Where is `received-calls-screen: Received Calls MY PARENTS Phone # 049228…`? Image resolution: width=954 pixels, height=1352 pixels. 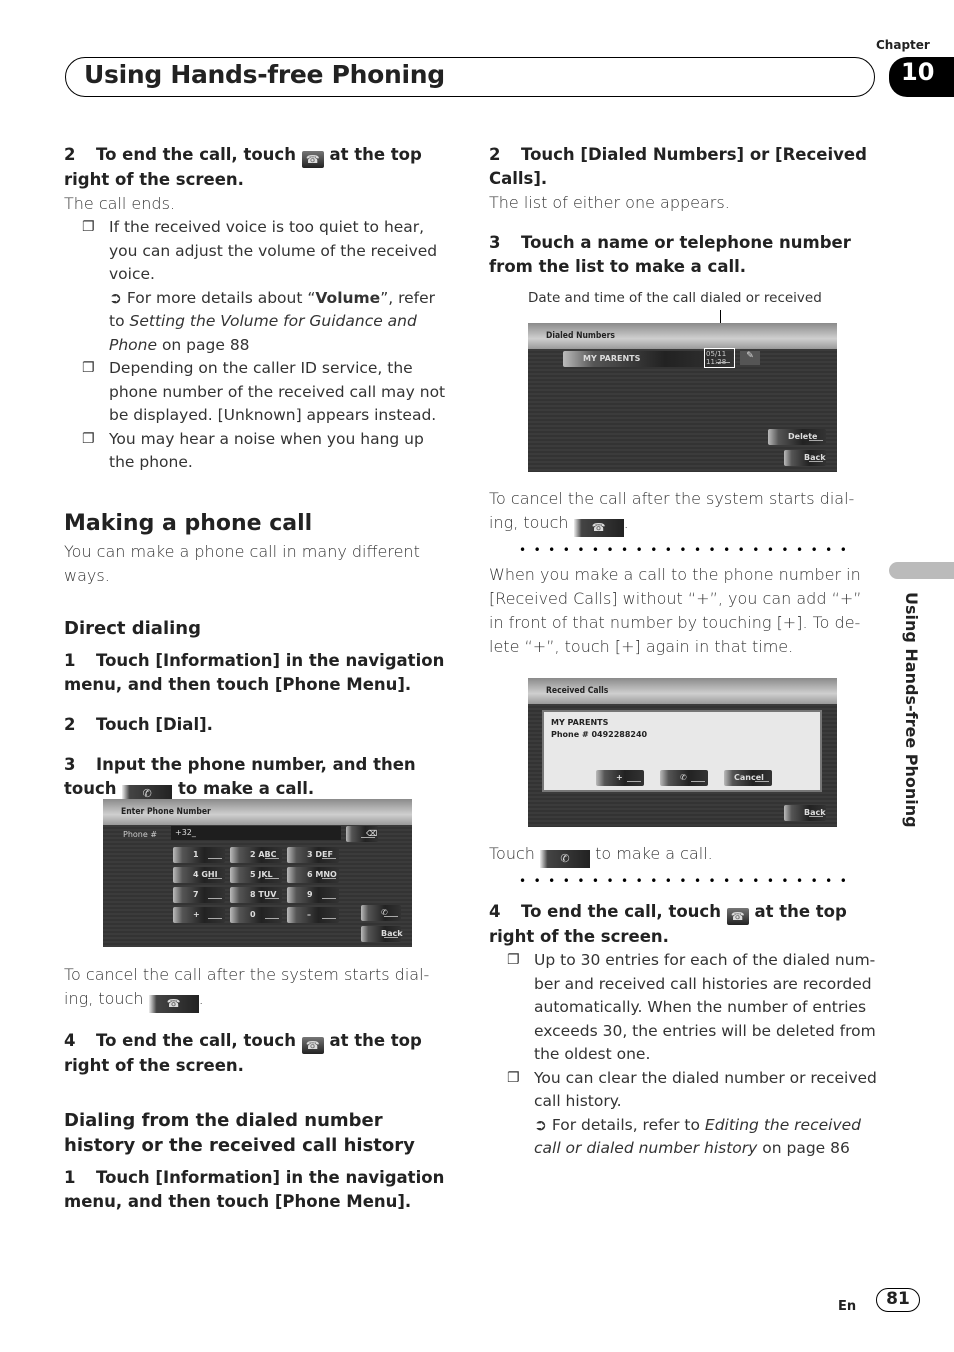 received-calls-screen: Received Calls MY PARENTS Phone # 049228… is located at coordinates (682, 752).